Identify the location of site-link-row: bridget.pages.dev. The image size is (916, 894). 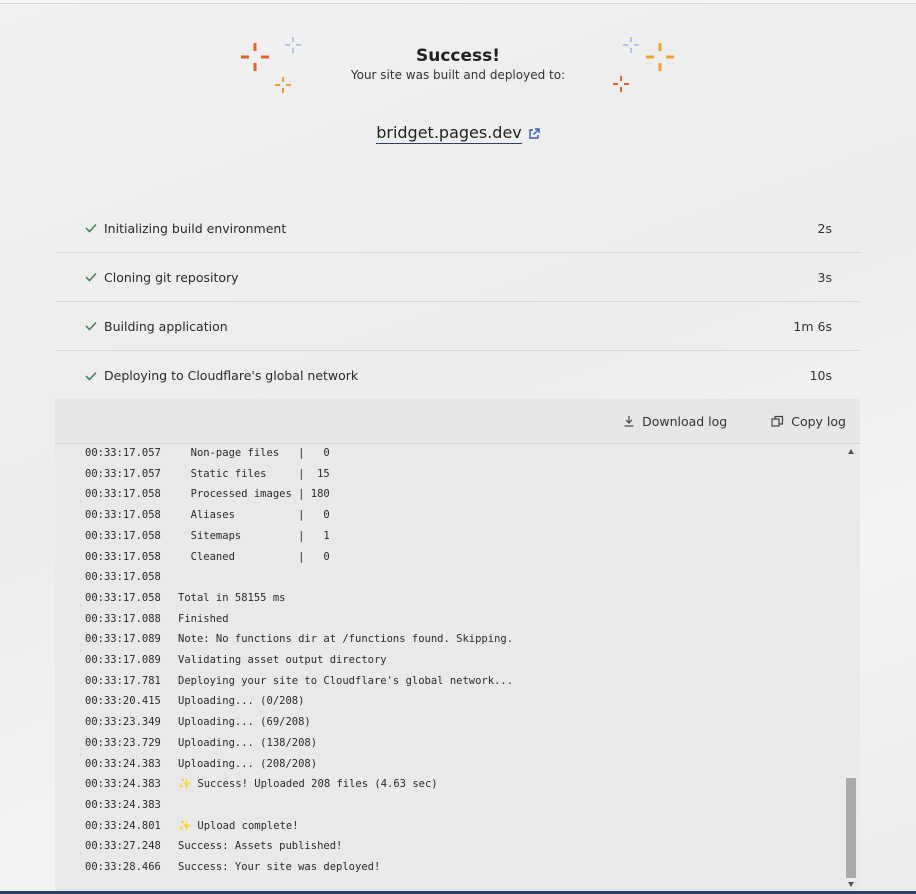
(458, 133).